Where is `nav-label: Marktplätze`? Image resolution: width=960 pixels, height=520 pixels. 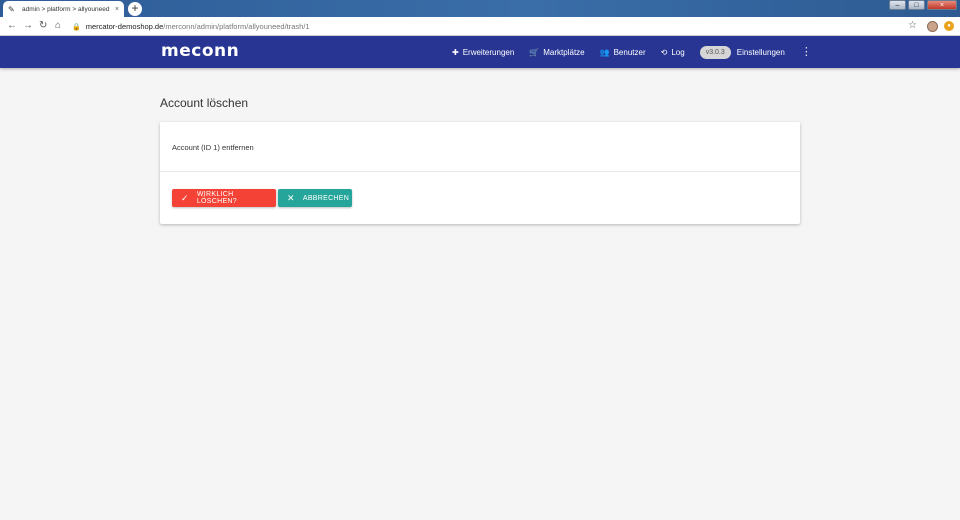 nav-label: Marktplätze is located at coordinates (564, 52).